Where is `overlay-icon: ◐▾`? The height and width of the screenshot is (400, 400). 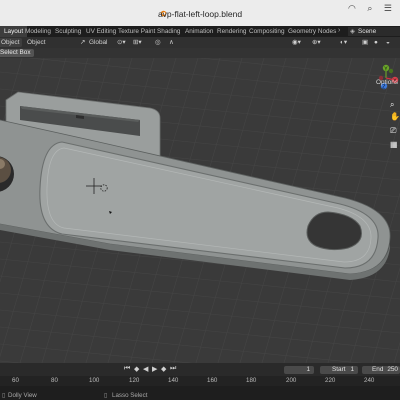 overlay-icon: ◐▾ is located at coordinates (343, 42).